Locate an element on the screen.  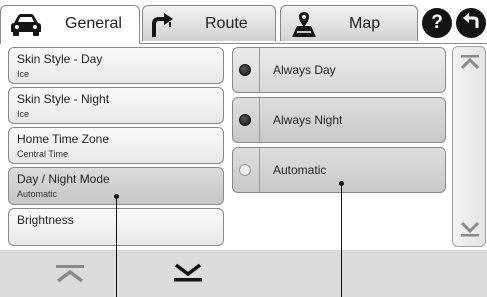
scrollbar is located at coordinates (469, 146).